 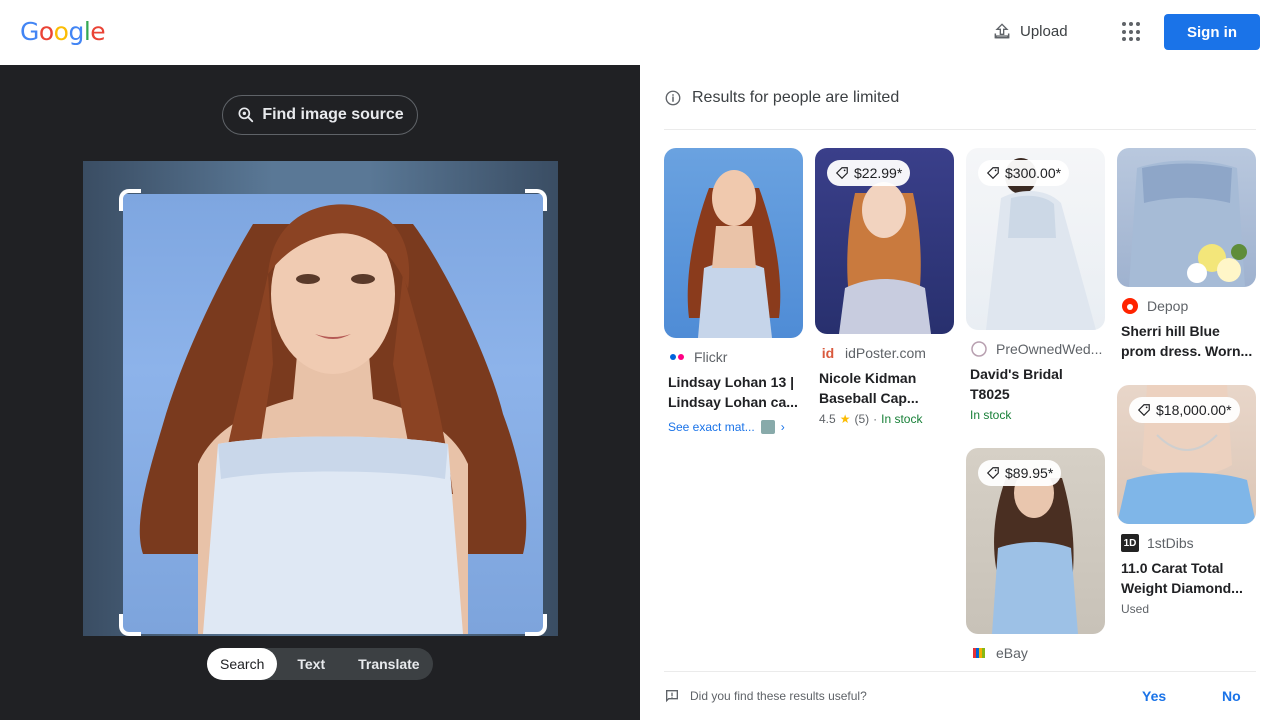 What do you see at coordinates (76, 31) in the screenshot?
I see `logo-letter: g` at bounding box center [76, 31].